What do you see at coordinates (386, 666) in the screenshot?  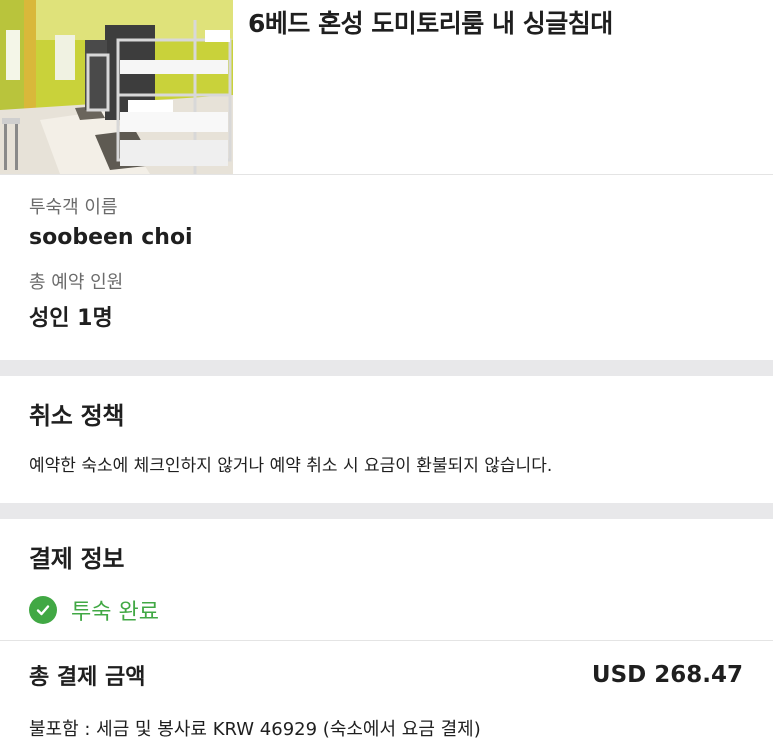 I see `total-payment-row: 총 결제 금액 USD 268.47` at bounding box center [386, 666].